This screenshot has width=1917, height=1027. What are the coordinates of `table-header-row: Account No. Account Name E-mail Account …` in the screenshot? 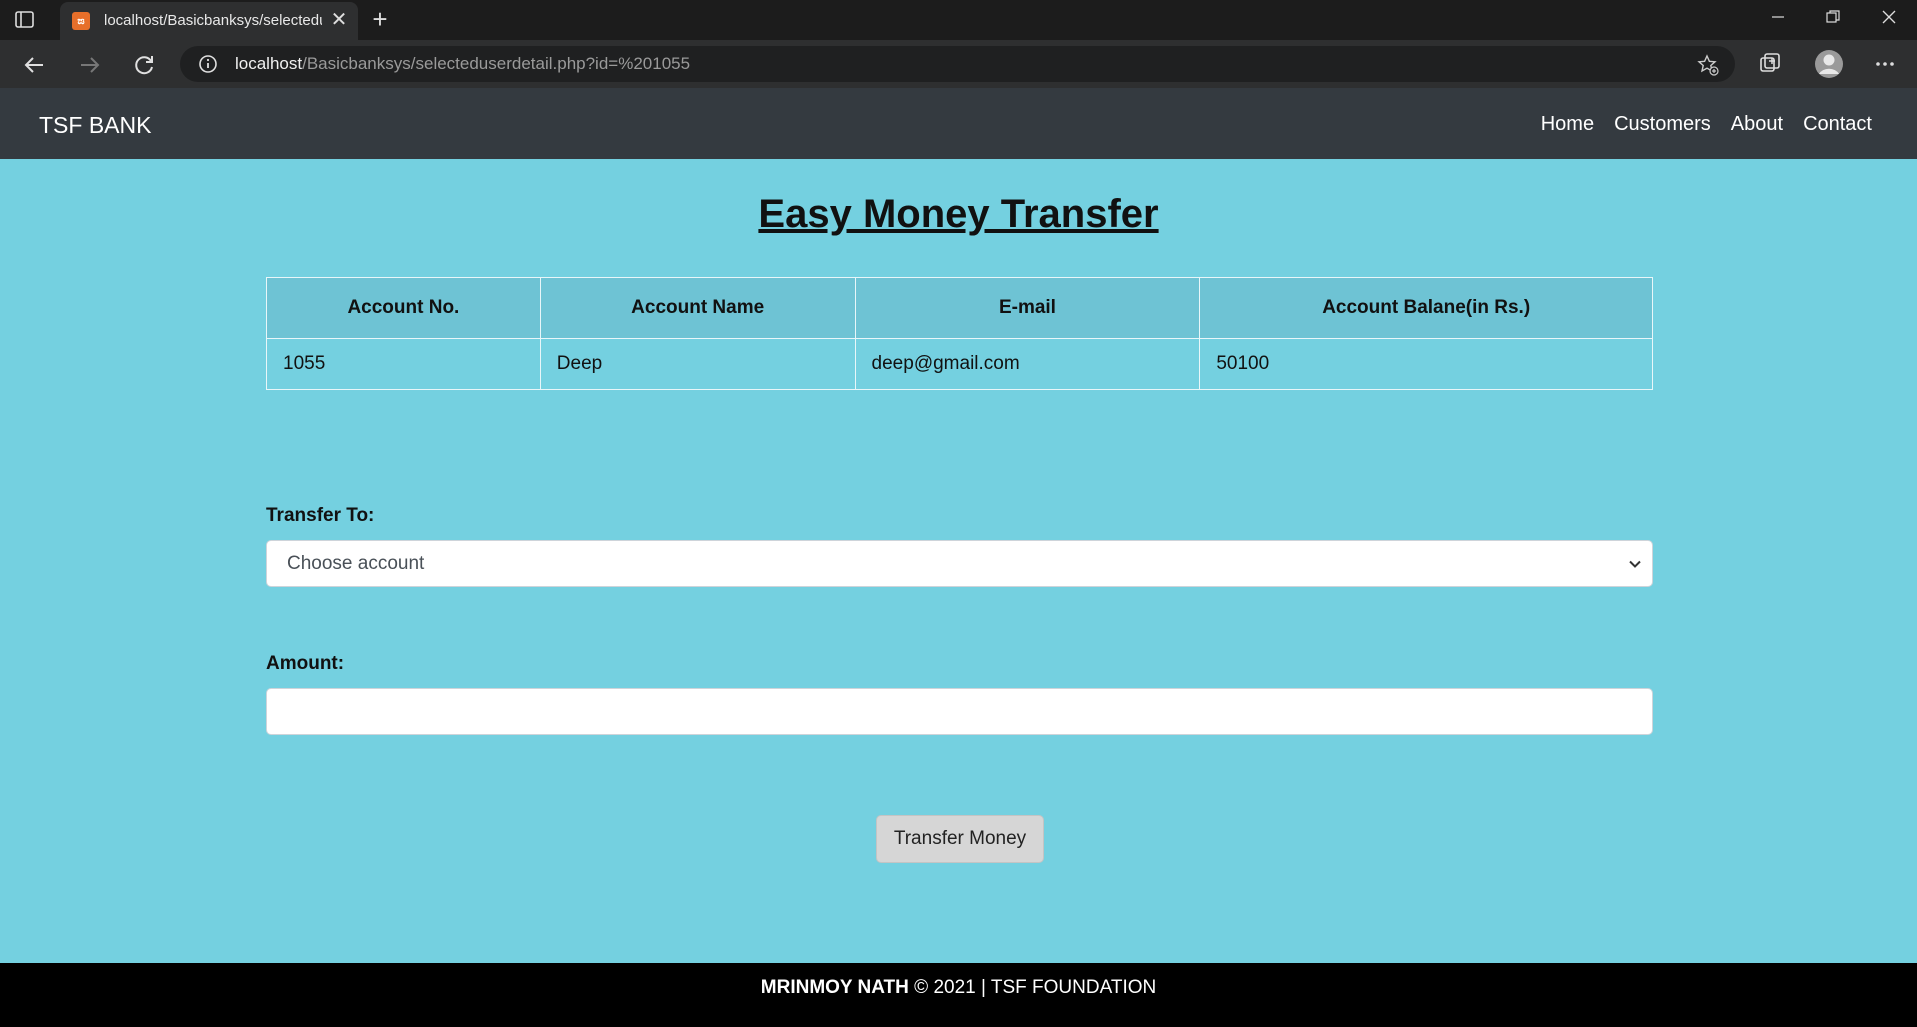 It's located at (959, 308).